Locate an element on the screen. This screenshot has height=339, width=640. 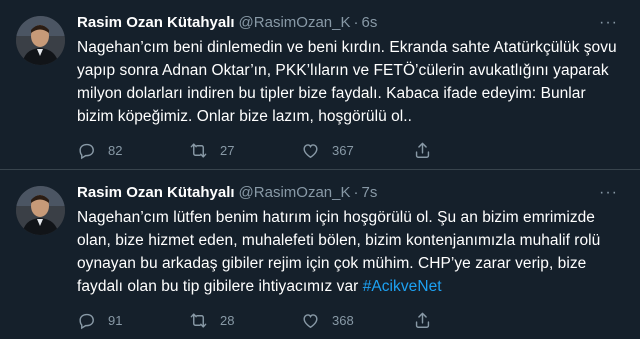
tweet-actions: 91 28 368 is located at coordinates (350, 320).